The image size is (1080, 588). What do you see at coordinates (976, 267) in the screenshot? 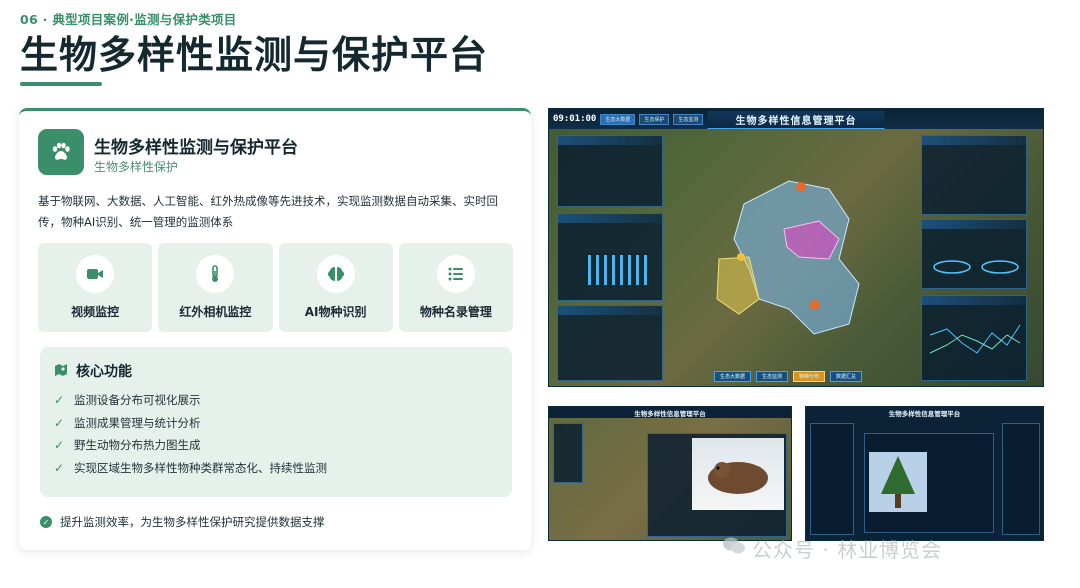
I see `counter-rings` at bounding box center [976, 267].